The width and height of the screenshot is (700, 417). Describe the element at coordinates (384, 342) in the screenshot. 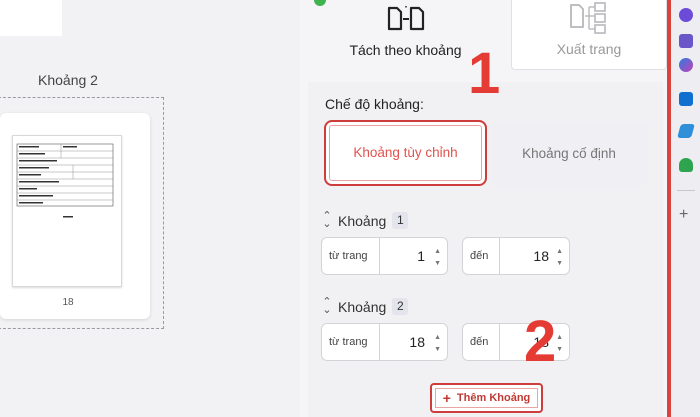

I see `range-2-from-stepper: từ trang 18 ▲ ▼` at that location.